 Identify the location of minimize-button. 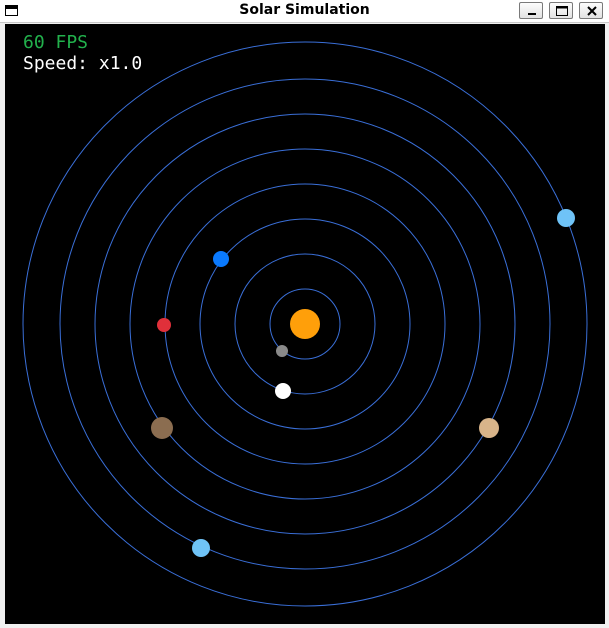
(531, 10).